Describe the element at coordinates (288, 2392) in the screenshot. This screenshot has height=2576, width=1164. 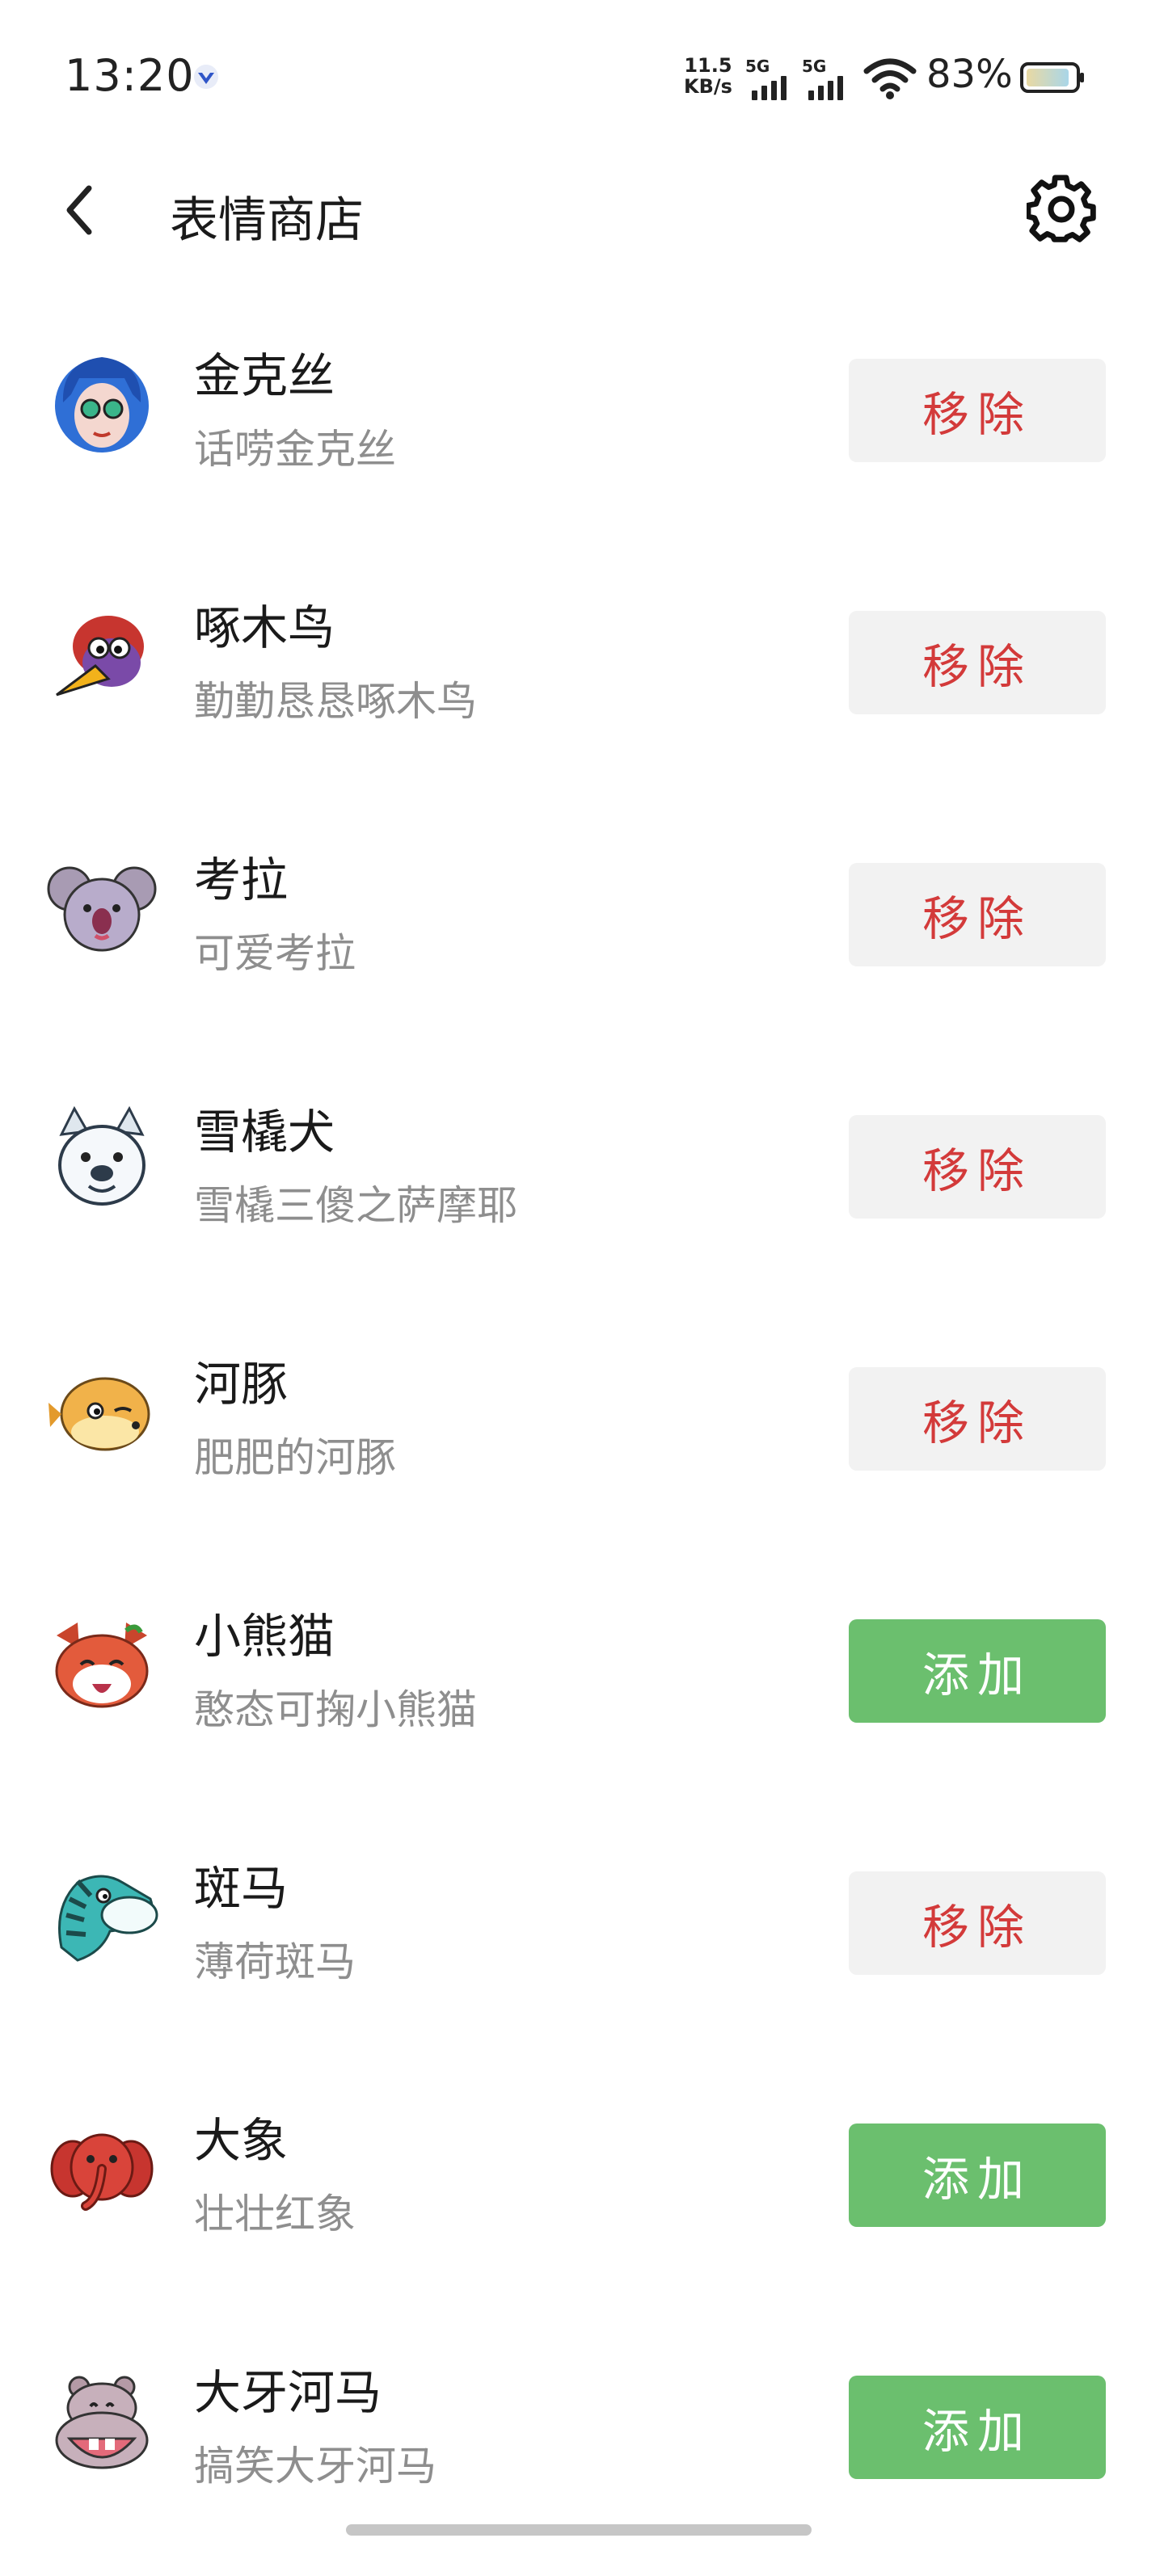
I see `sticker-name: 大牙河马` at that location.